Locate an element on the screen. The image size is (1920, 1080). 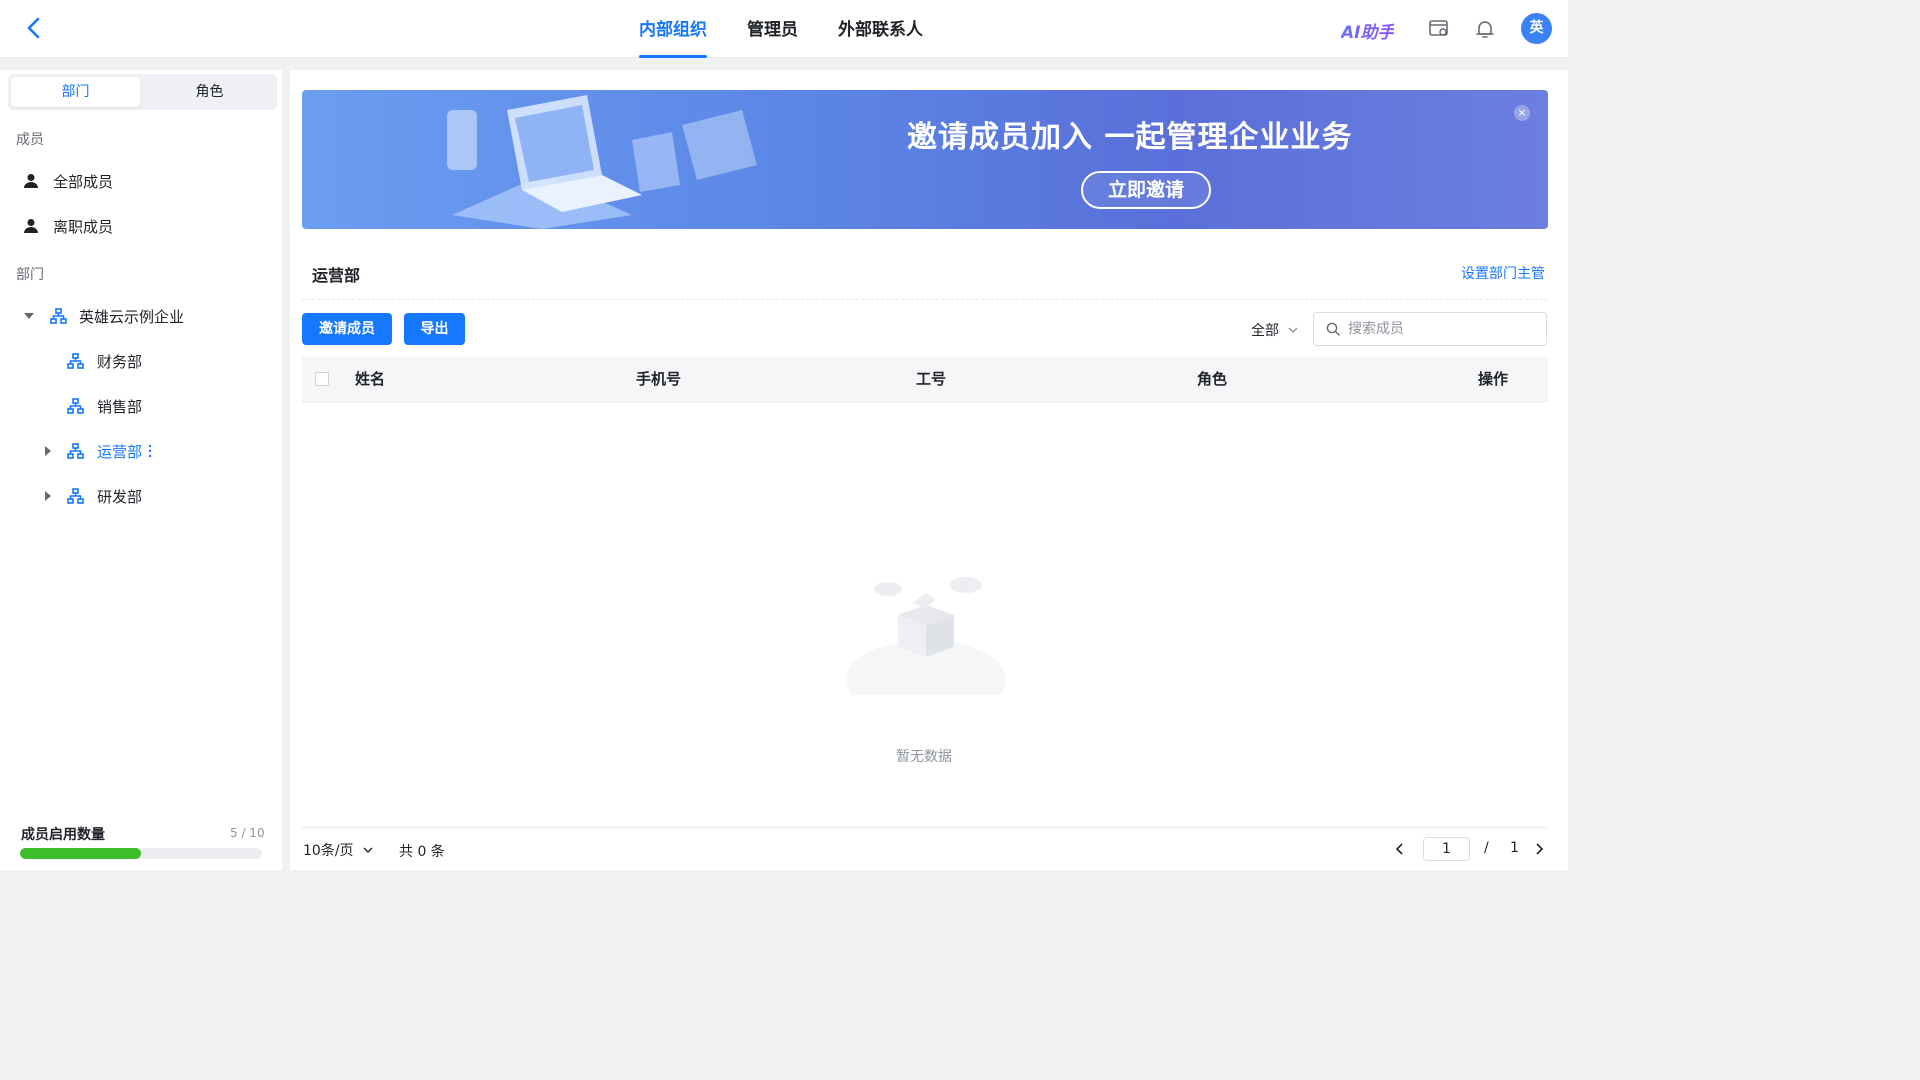
app-settings-icon is located at coordinates (1439, 29).